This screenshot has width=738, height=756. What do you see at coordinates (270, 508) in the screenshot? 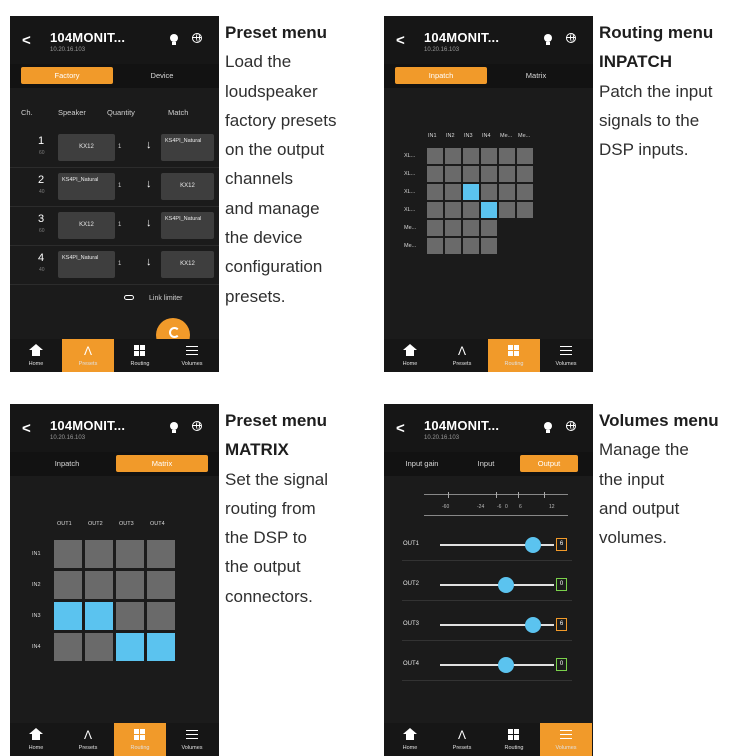
I see `caption-line: routing from` at bounding box center [270, 508].